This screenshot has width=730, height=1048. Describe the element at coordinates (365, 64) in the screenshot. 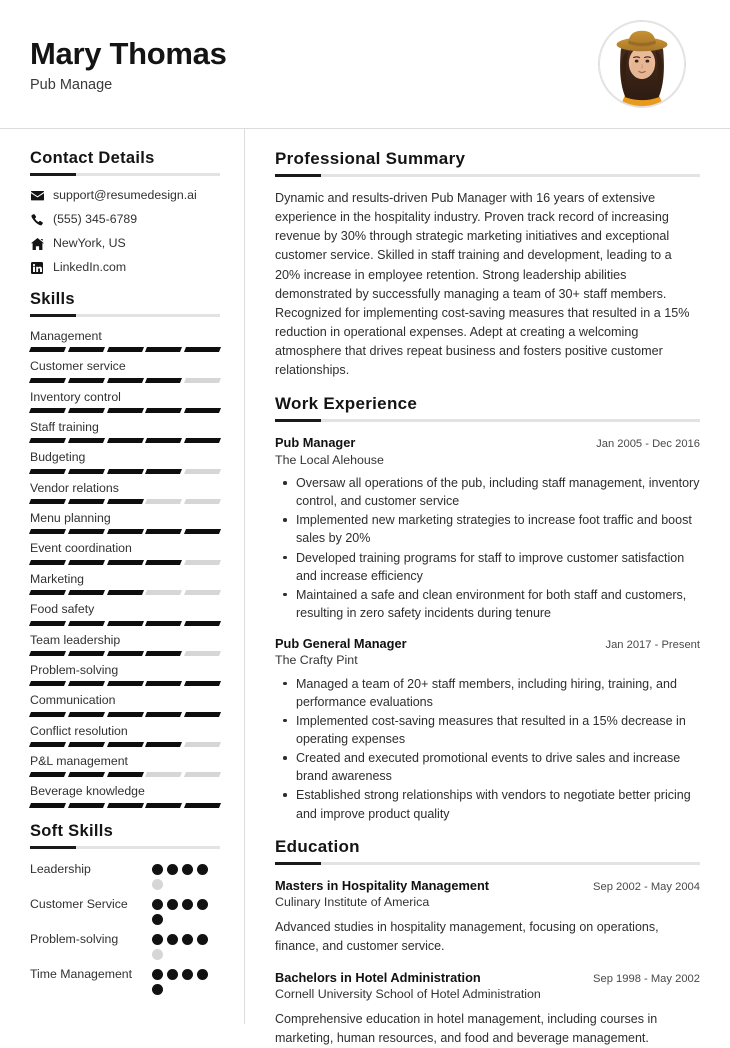

I see `resume-header: Mary Thomas Pub Manage` at that location.